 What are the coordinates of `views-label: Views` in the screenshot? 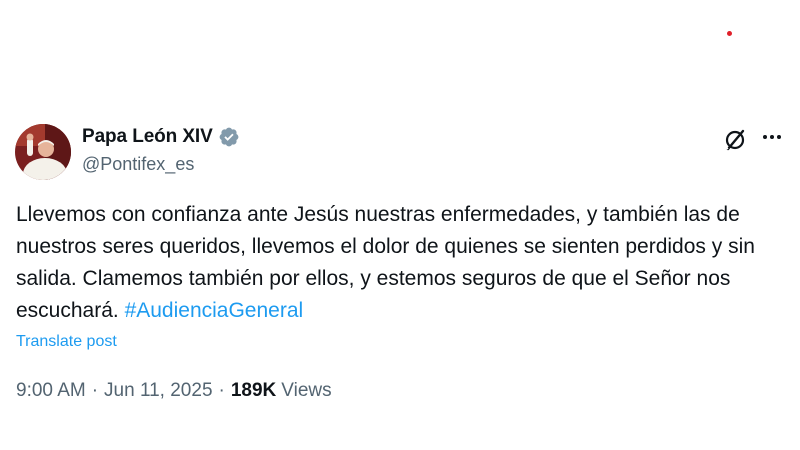 It's located at (306, 390).